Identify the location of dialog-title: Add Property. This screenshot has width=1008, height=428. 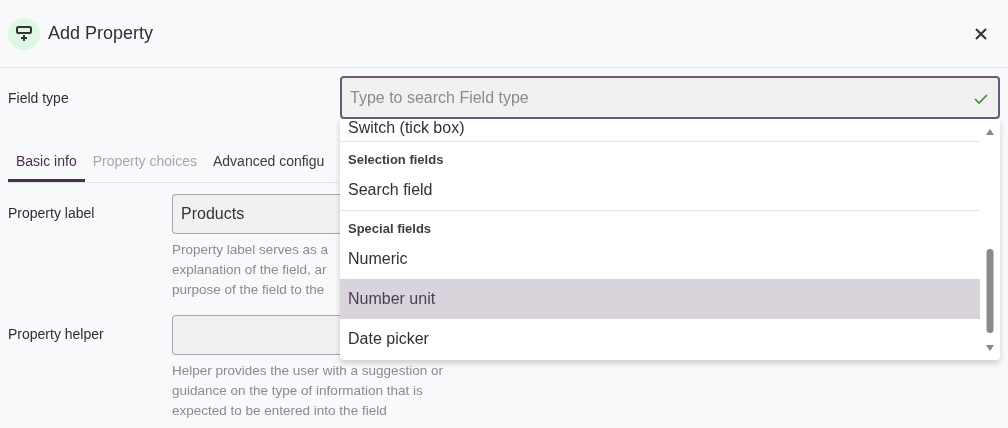
(101, 33).